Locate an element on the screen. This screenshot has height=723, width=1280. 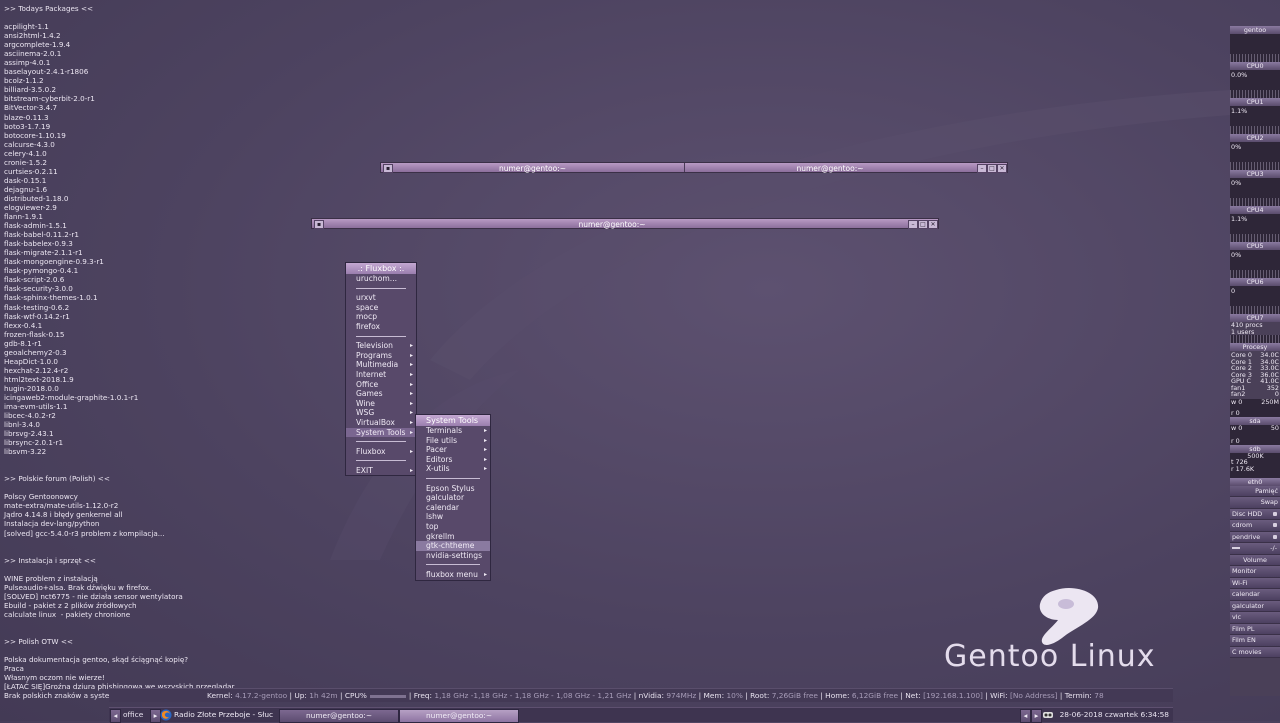
menu-item: top is located at coordinates (453, 527).